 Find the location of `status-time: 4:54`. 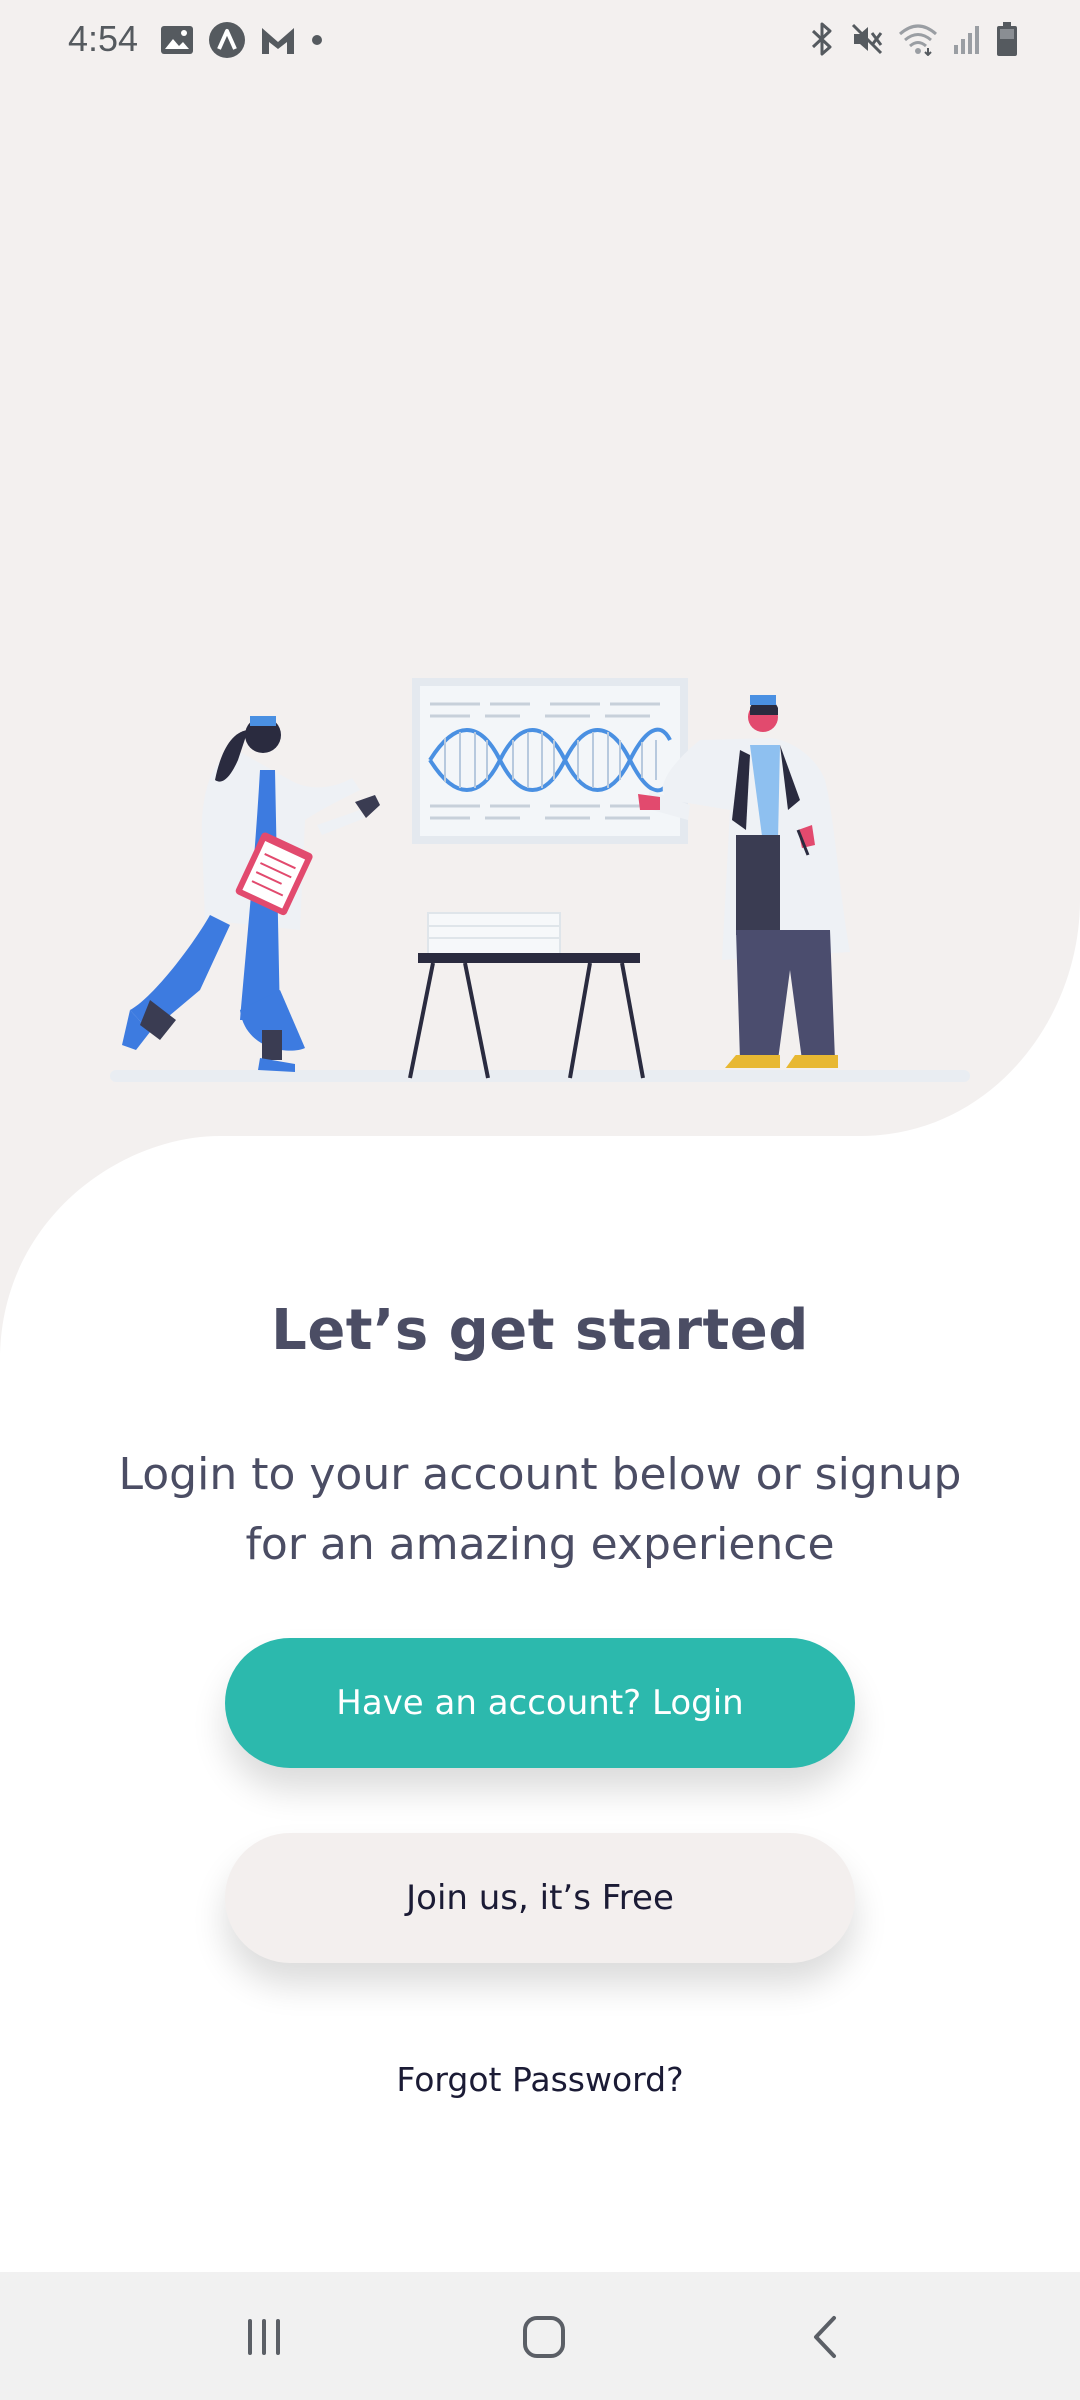

status-time: 4:54 is located at coordinates (103, 38).